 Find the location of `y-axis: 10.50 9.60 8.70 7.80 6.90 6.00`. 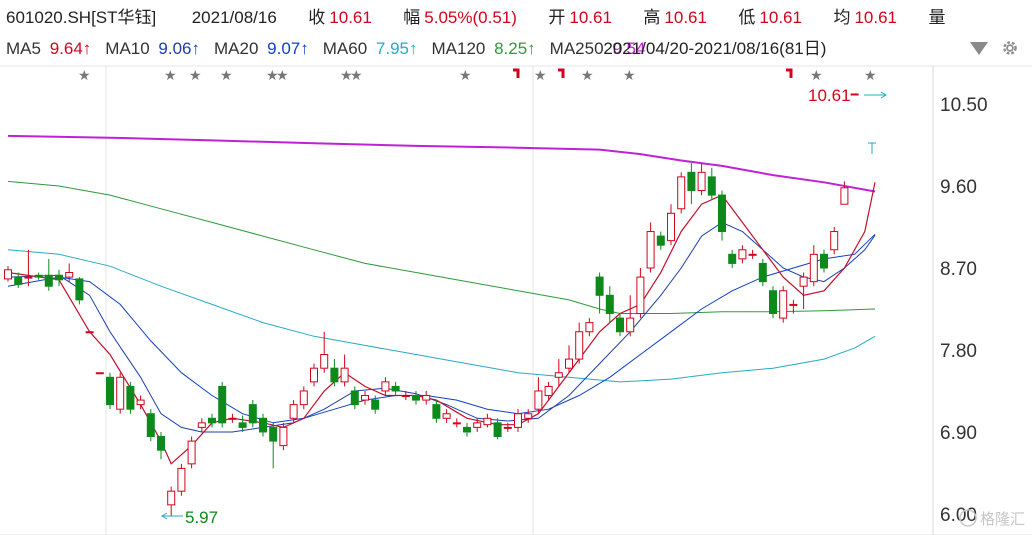

y-axis: 10.50 9.60 8.70 7.80 6.90 6.00 is located at coordinates (964, 310).